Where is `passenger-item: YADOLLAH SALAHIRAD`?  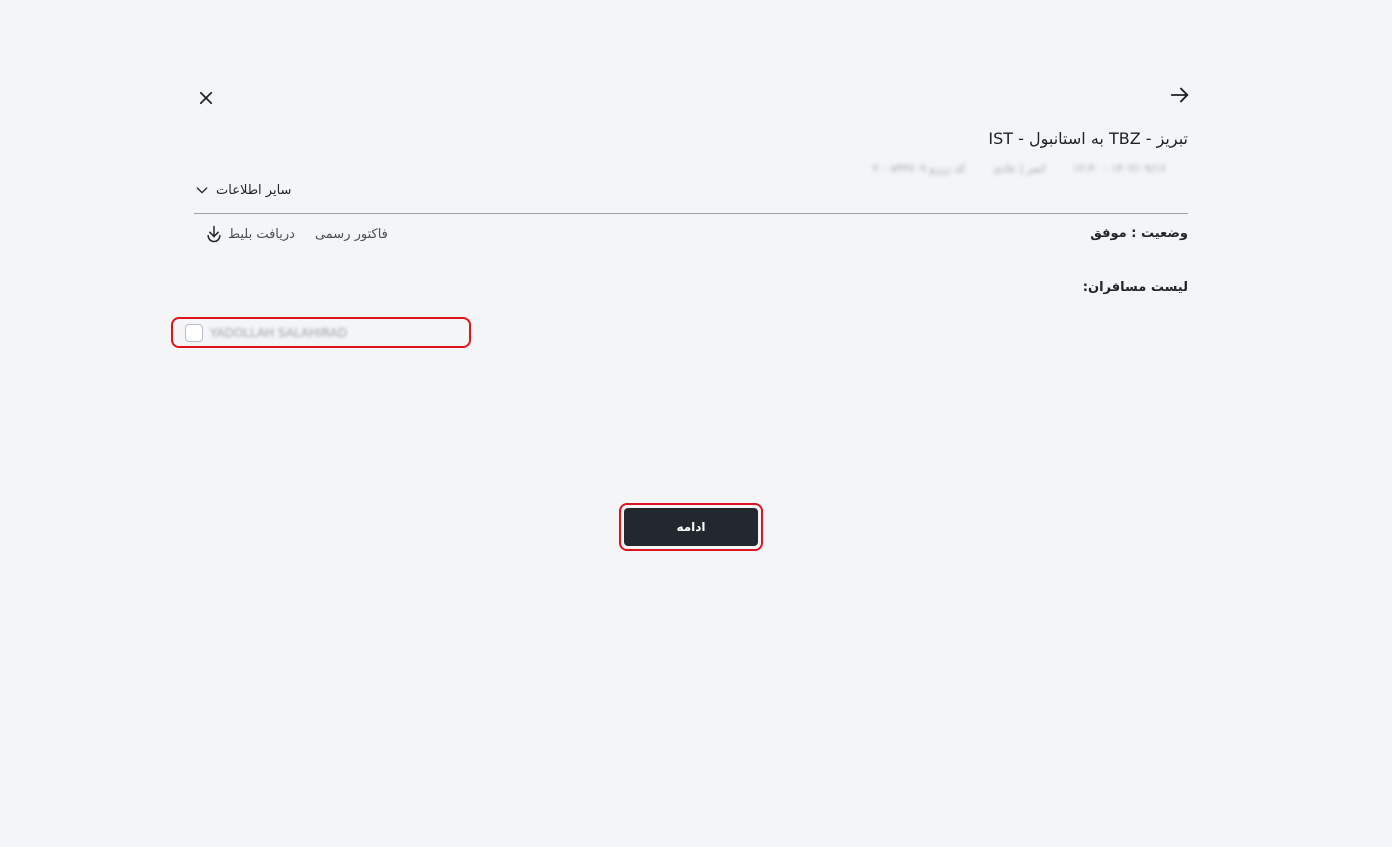
passenger-item: YADOLLAH SALAHIRAD is located at coordinates (321, 332).